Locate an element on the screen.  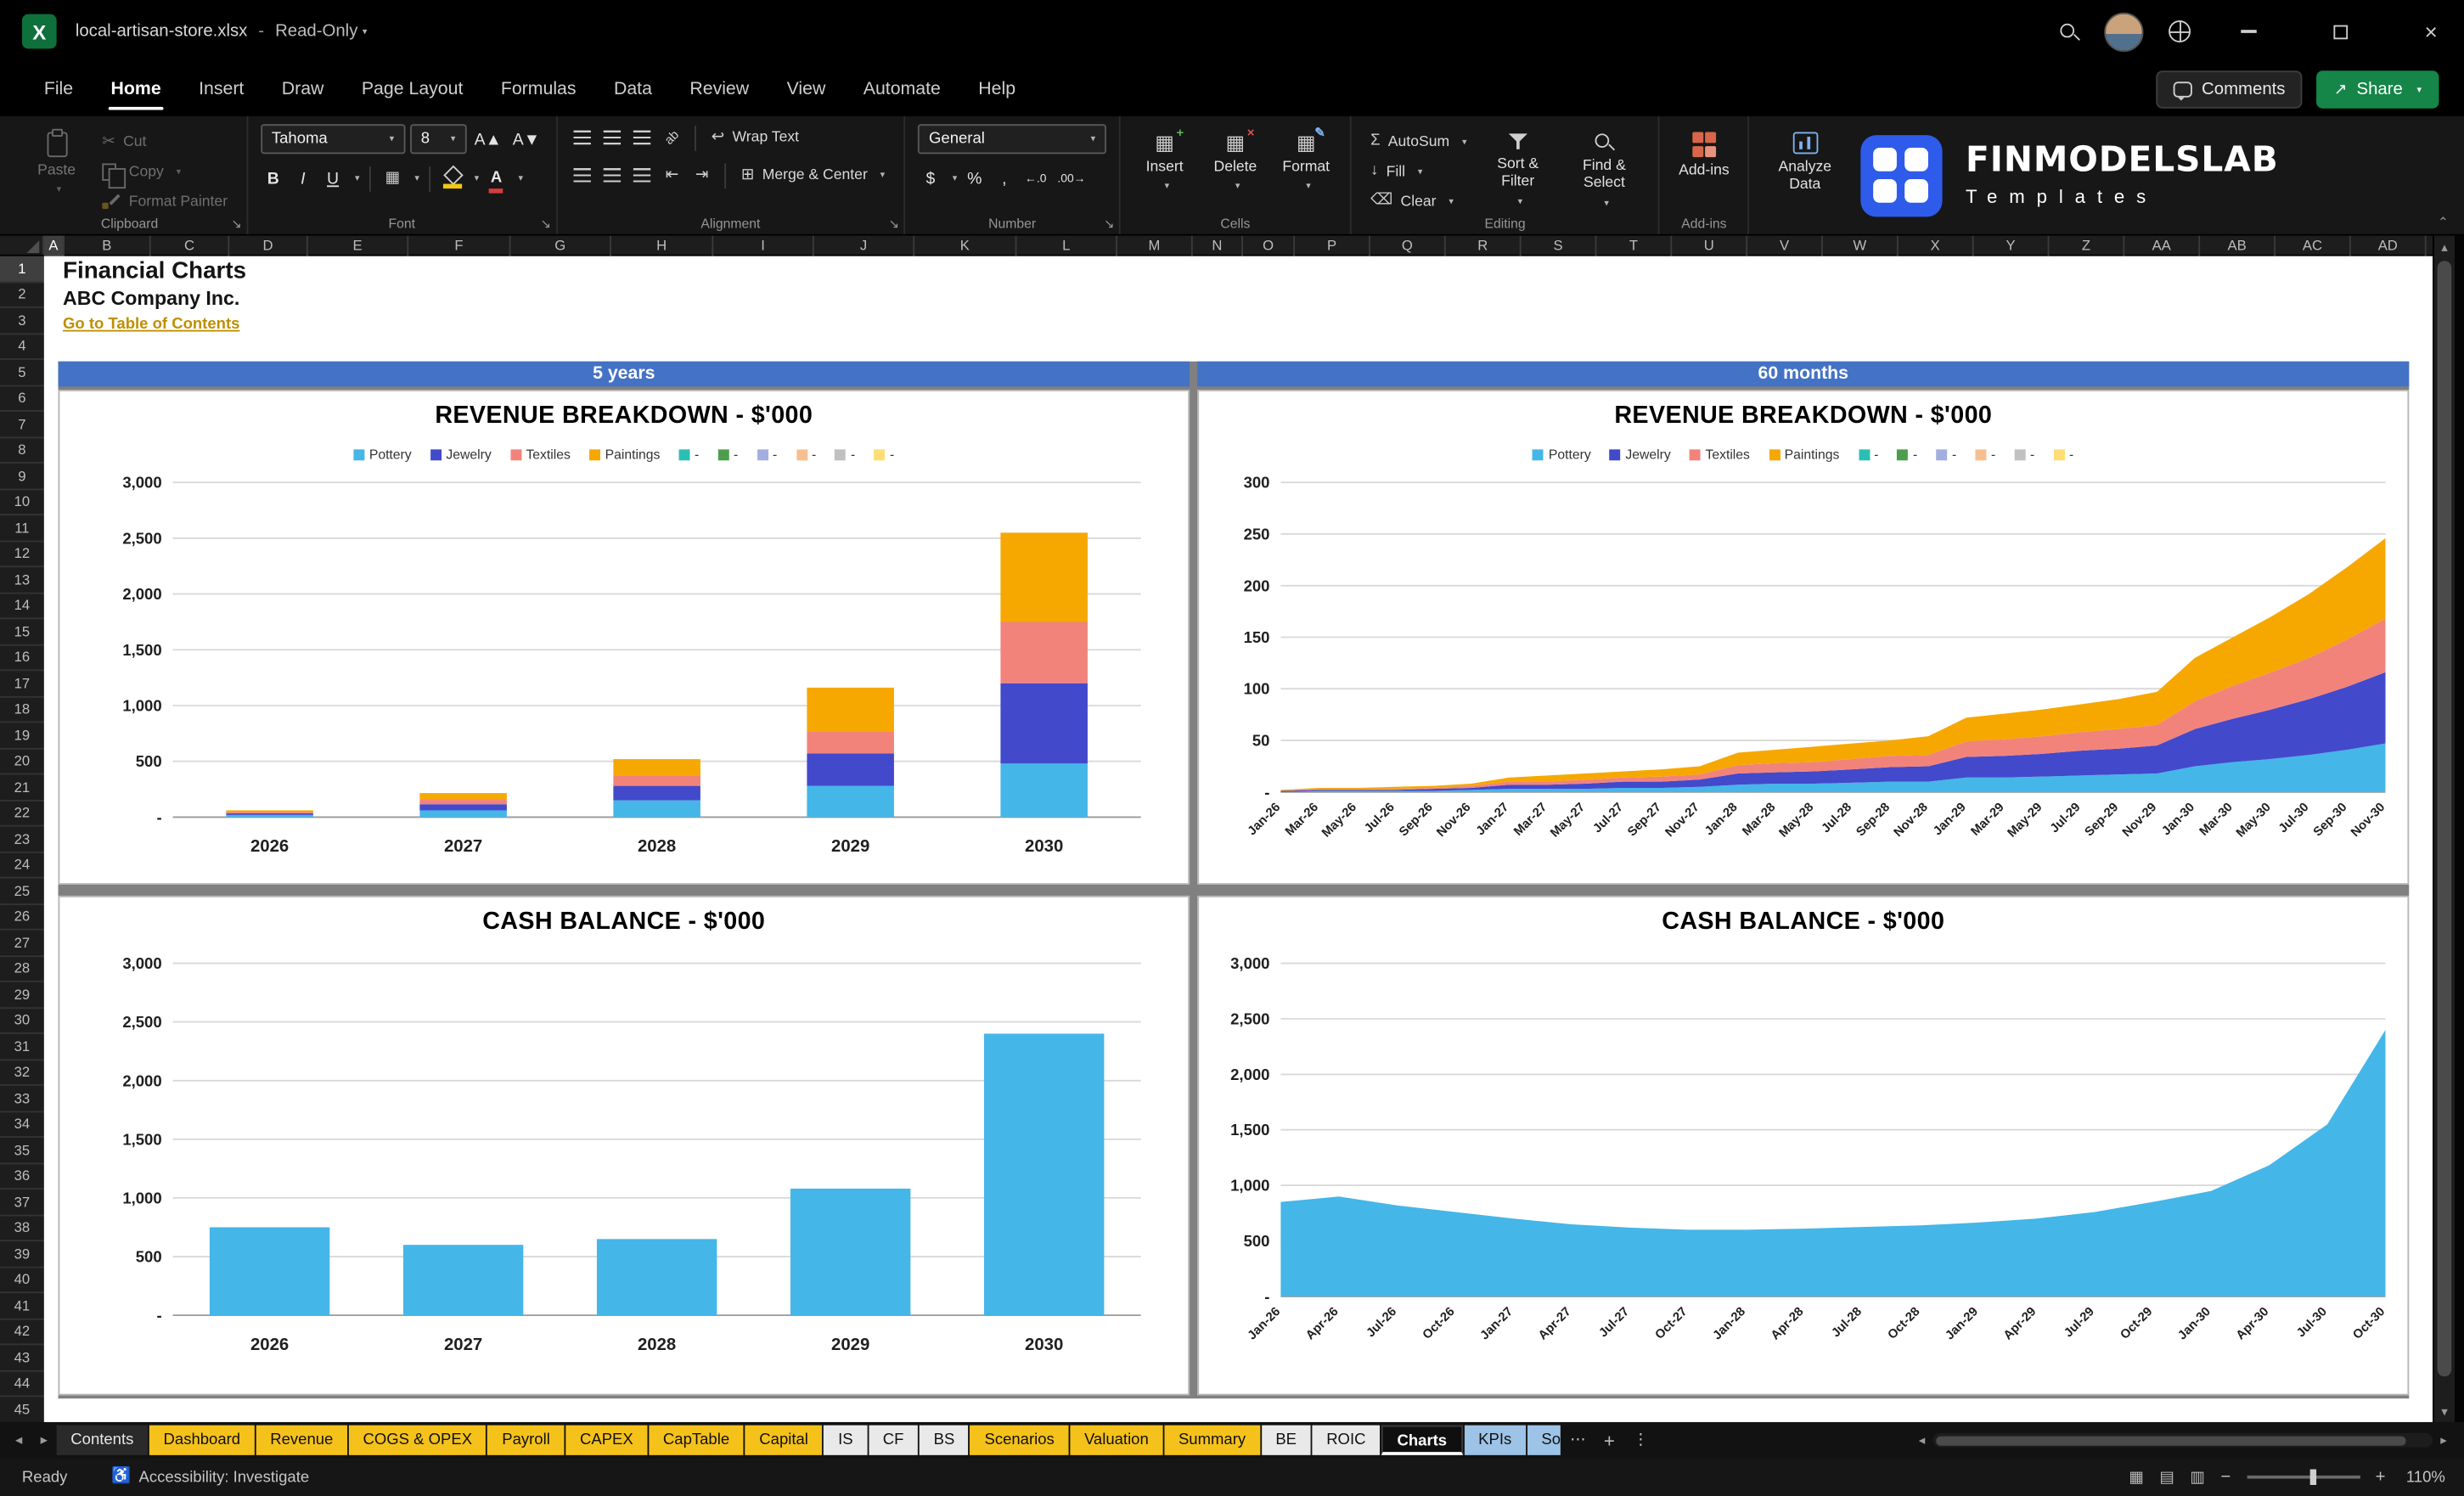
row-header-1: 1 is located at coordinates (22, 269).